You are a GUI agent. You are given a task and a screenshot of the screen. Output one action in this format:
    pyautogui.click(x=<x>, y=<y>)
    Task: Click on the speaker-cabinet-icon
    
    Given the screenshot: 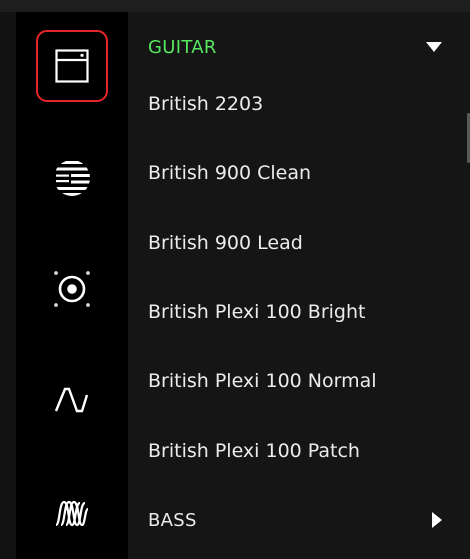 What is the action you would take?
    pyautogui.click(x=72, y=289)
    